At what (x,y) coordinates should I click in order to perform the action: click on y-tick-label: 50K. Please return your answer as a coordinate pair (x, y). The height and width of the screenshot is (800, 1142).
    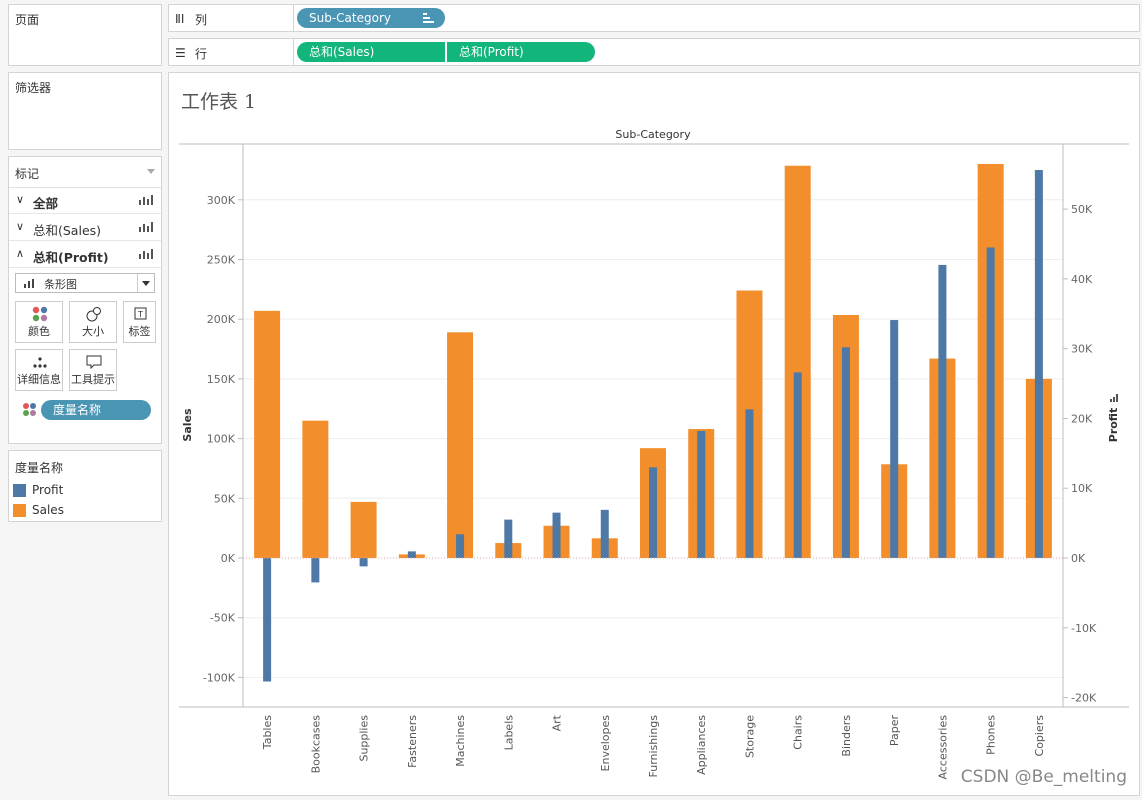
    Looking at the image, I should click on (225, 498).